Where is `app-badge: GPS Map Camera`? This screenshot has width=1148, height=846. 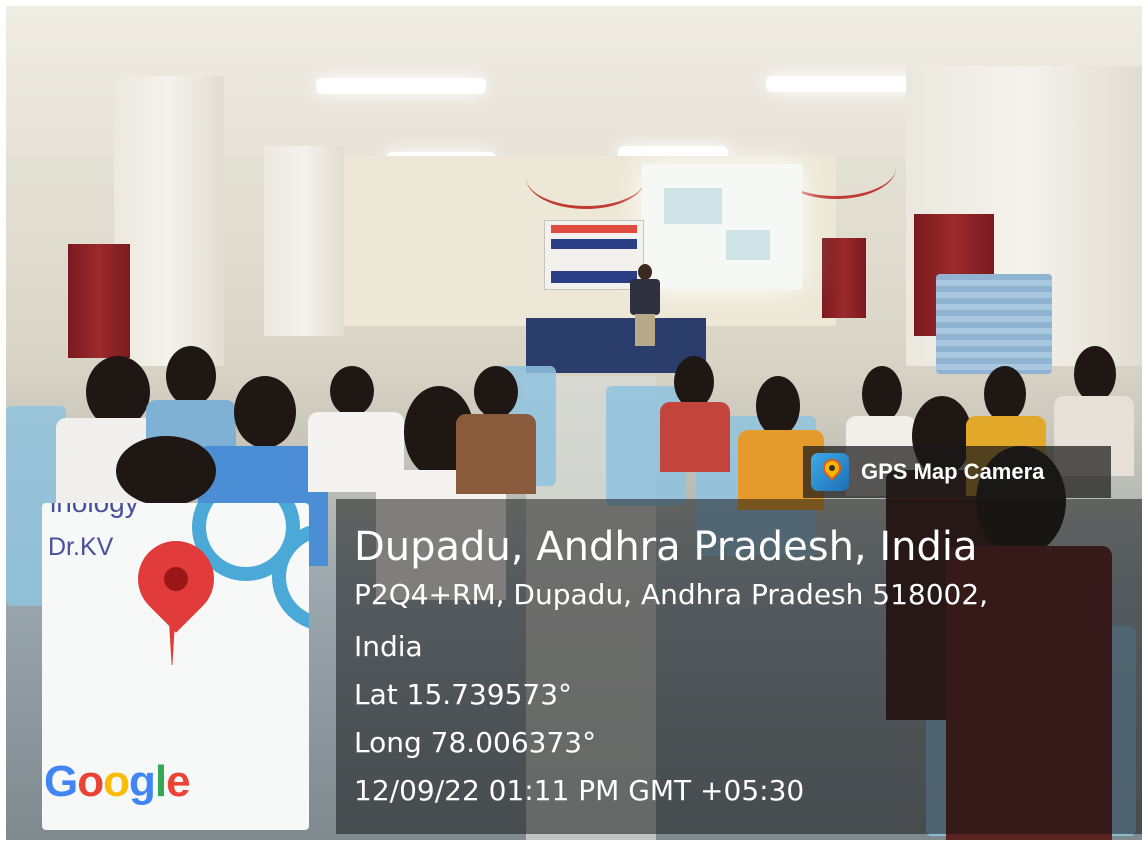
app-badge: GPS Map Camera is located at coordinates (957, 472).